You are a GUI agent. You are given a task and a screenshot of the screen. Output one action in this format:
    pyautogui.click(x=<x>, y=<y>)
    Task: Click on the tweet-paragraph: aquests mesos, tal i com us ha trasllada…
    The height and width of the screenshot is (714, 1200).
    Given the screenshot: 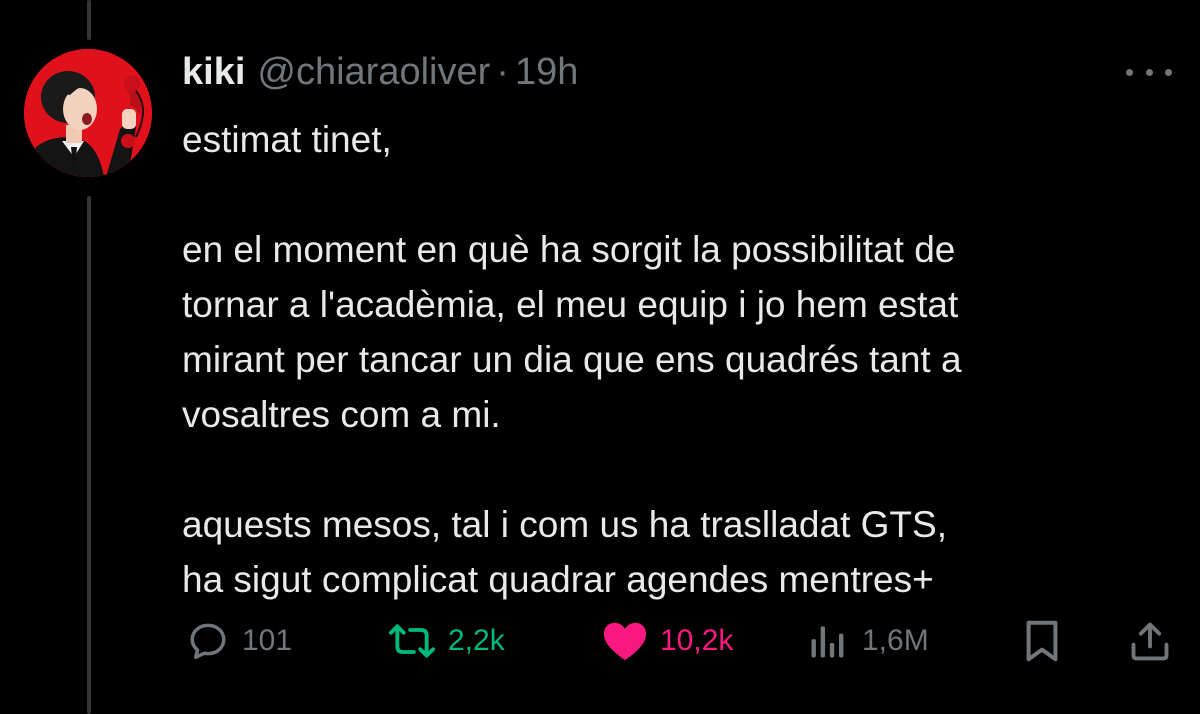 What is the action you would take?
    pyautogui.click(x=564, y=552)
    